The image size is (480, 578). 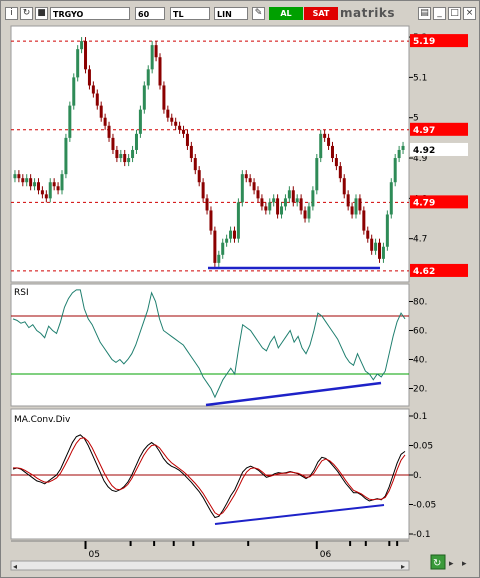 I want to click on macd-tick-label-2: 0., so click(x=417, y=476).